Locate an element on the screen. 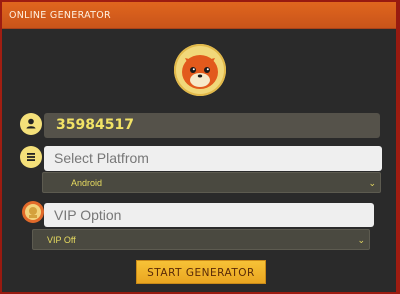  panel-header: ONLINE GENERATOR is located at coordinates (199, 15).